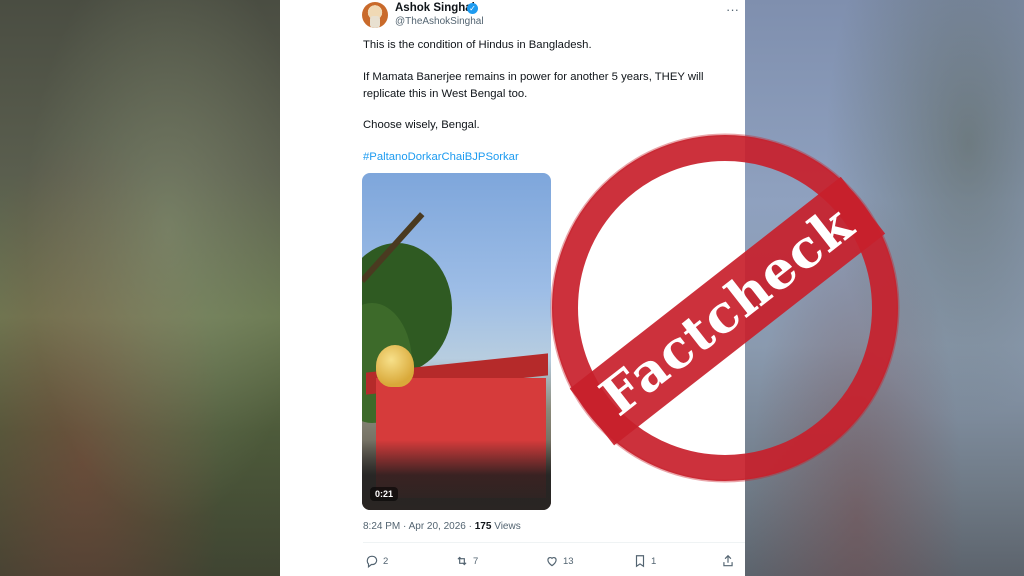  Describe the element at coordinates (435, 8) in the screenshot. I see `author-name: Ashok Singhal` at that location.